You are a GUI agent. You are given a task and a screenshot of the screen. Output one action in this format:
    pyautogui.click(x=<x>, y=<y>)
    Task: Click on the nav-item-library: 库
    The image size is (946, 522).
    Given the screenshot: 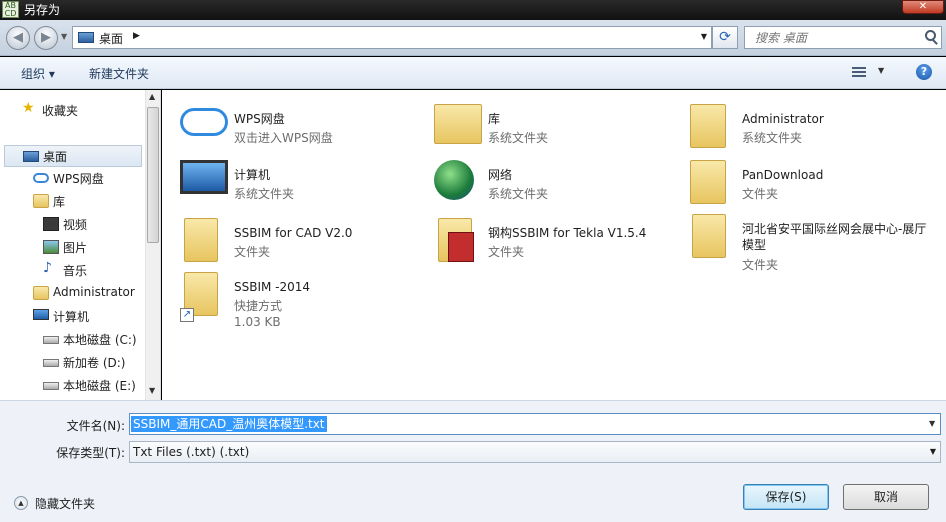 What is the action you would take?
    pyautogui.click(x=88, y=201)
    